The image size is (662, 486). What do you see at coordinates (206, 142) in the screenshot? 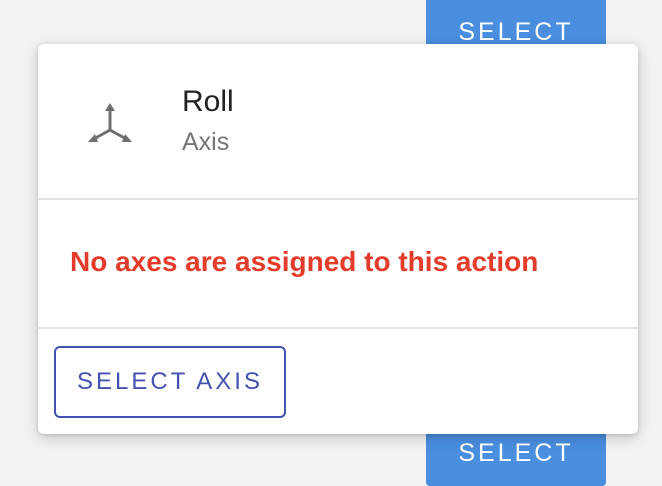
I see `card-subtitle: Axis` at bounding box center [206, 142].